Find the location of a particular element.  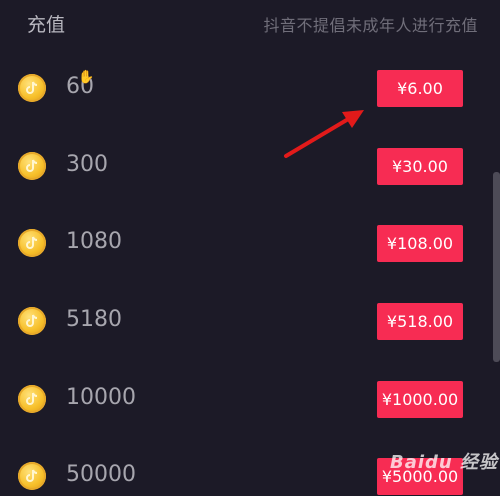

recharge-option-row: 1080 ¥108.00 is located at coordinates (250, 244).